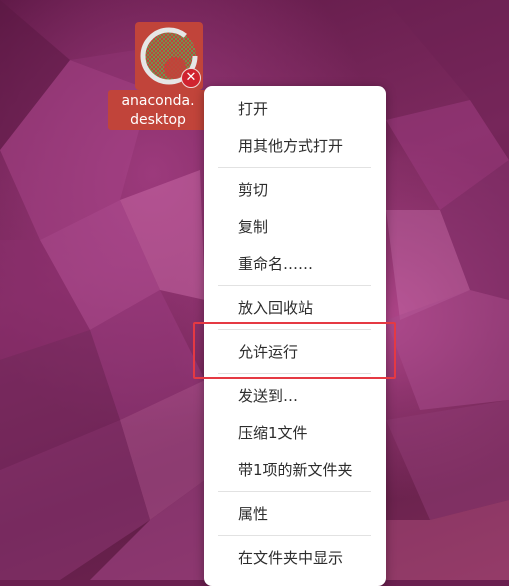 The height and width of the screenshot is (586, 509). I want to click on menu-item-open: 打开, so click(295, 109).